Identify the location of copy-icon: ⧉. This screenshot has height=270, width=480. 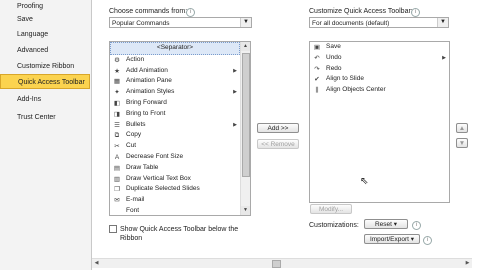
(117, 136).